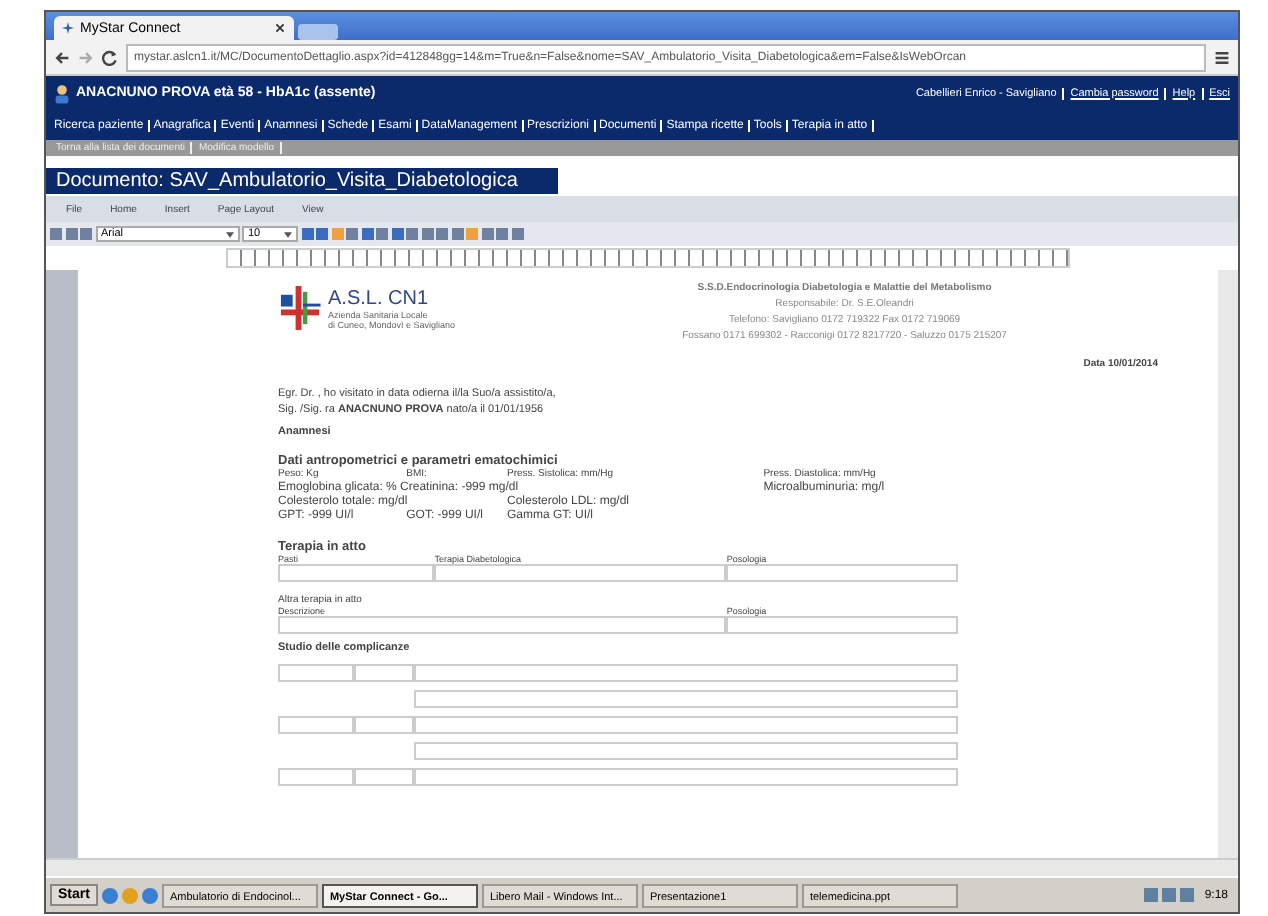 This screenshot has width=1268, height=916. What do you see at coordinates (62, 57) in the screenshot?
I see `back-icon` at bounding box center [62, 57].